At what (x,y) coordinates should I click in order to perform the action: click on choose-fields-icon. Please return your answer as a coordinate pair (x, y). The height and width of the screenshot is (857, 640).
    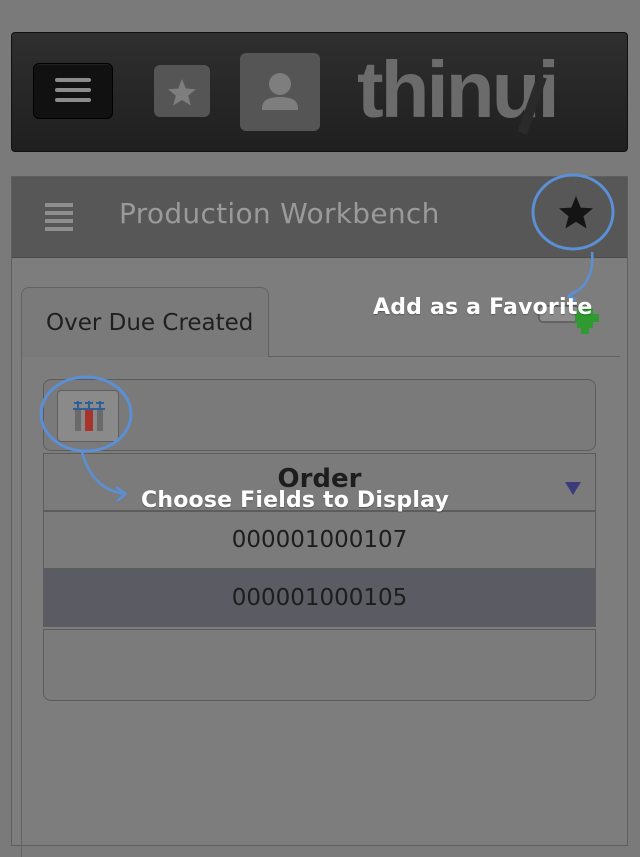
    Looking at the image, I should click on (89, 416).